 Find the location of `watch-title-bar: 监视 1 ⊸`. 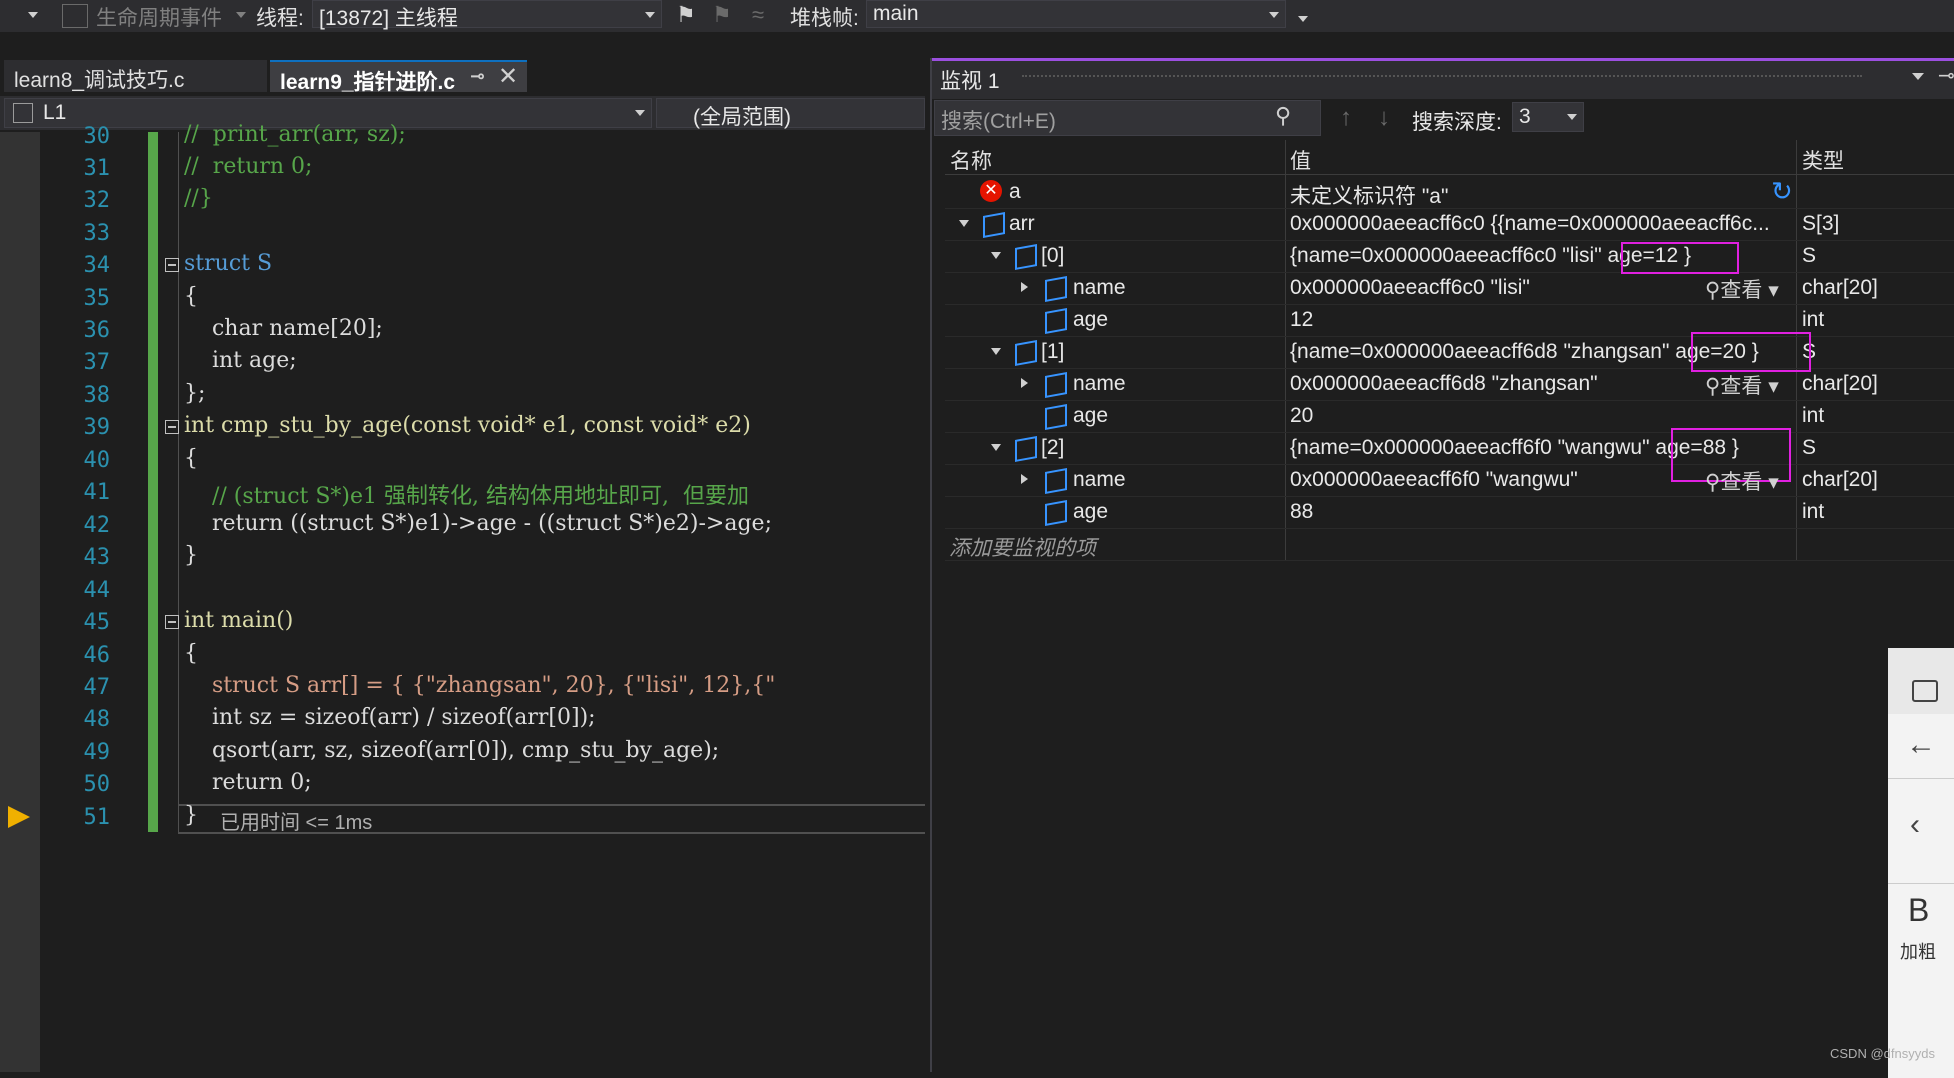

watch-title-bar: 监视 1 ⊸ is located at coordinates (1443, 78).